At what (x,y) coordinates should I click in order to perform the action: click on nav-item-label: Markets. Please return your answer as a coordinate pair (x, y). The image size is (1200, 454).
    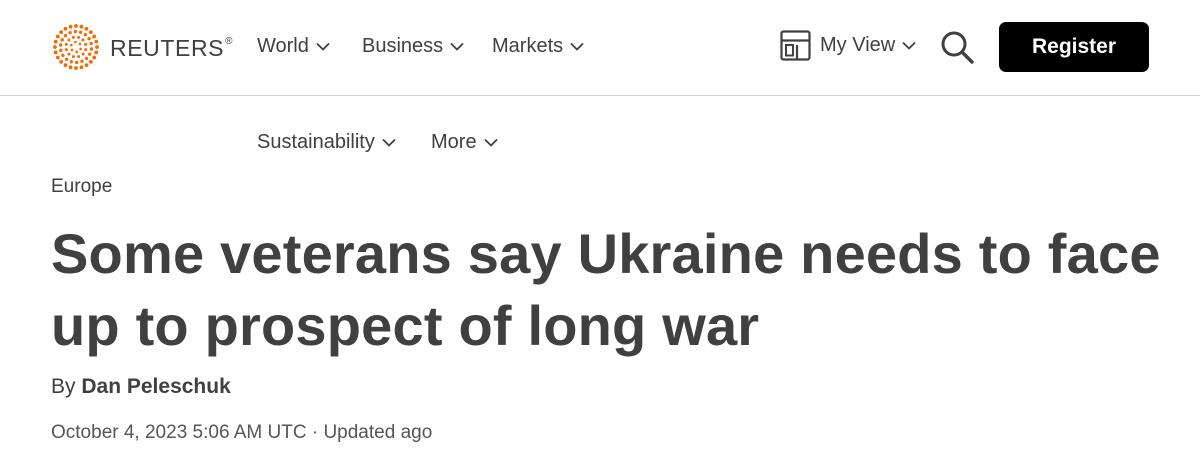
    Looking at the image, I should click on (528, 46).